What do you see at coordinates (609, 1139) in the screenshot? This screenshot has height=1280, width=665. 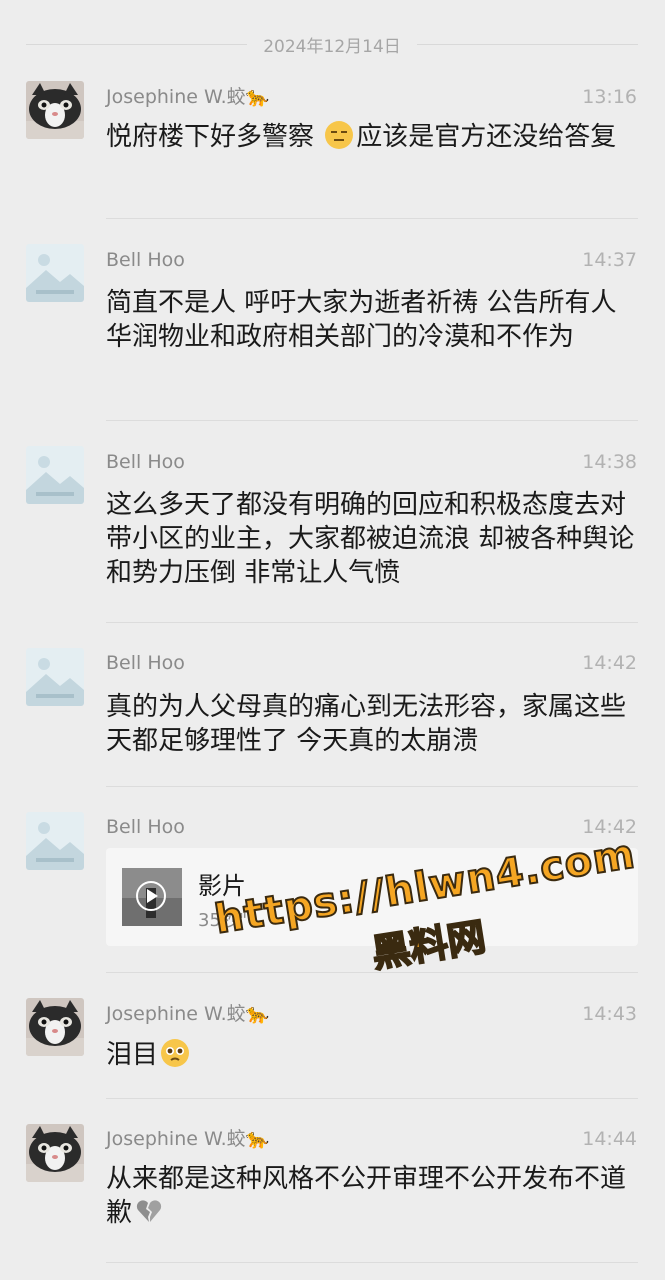 I see `timestamp: 14:44` at bounding box center [609, 1139].